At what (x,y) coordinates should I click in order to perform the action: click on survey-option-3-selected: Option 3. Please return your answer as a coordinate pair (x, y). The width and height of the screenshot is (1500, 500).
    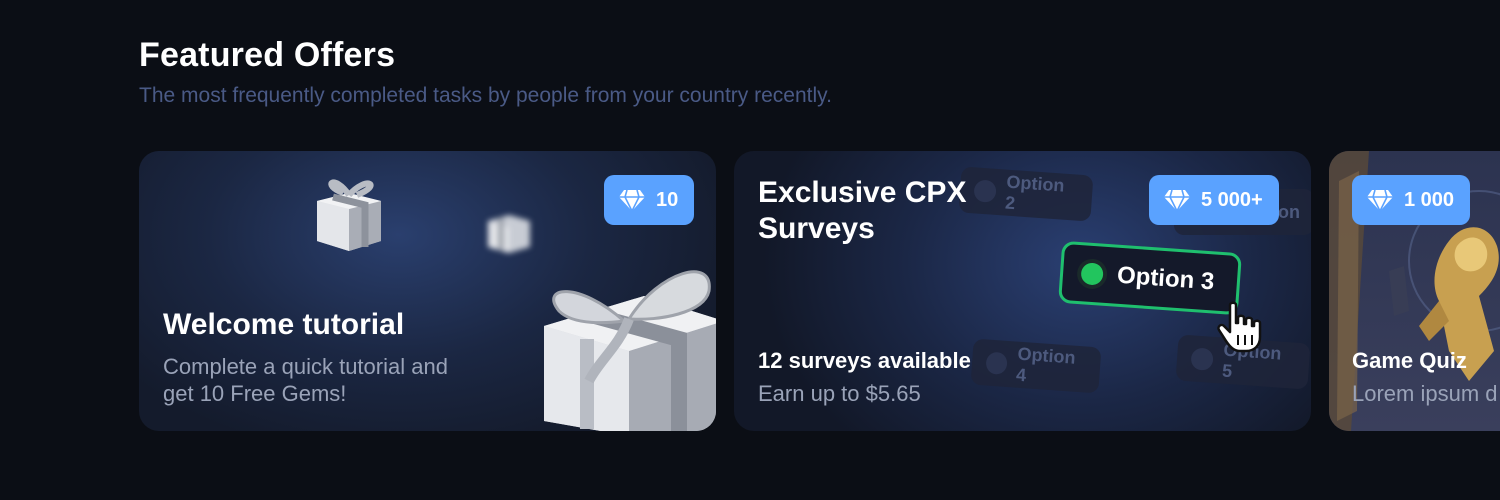
    Looking at the image, I should click on (1150, 278).